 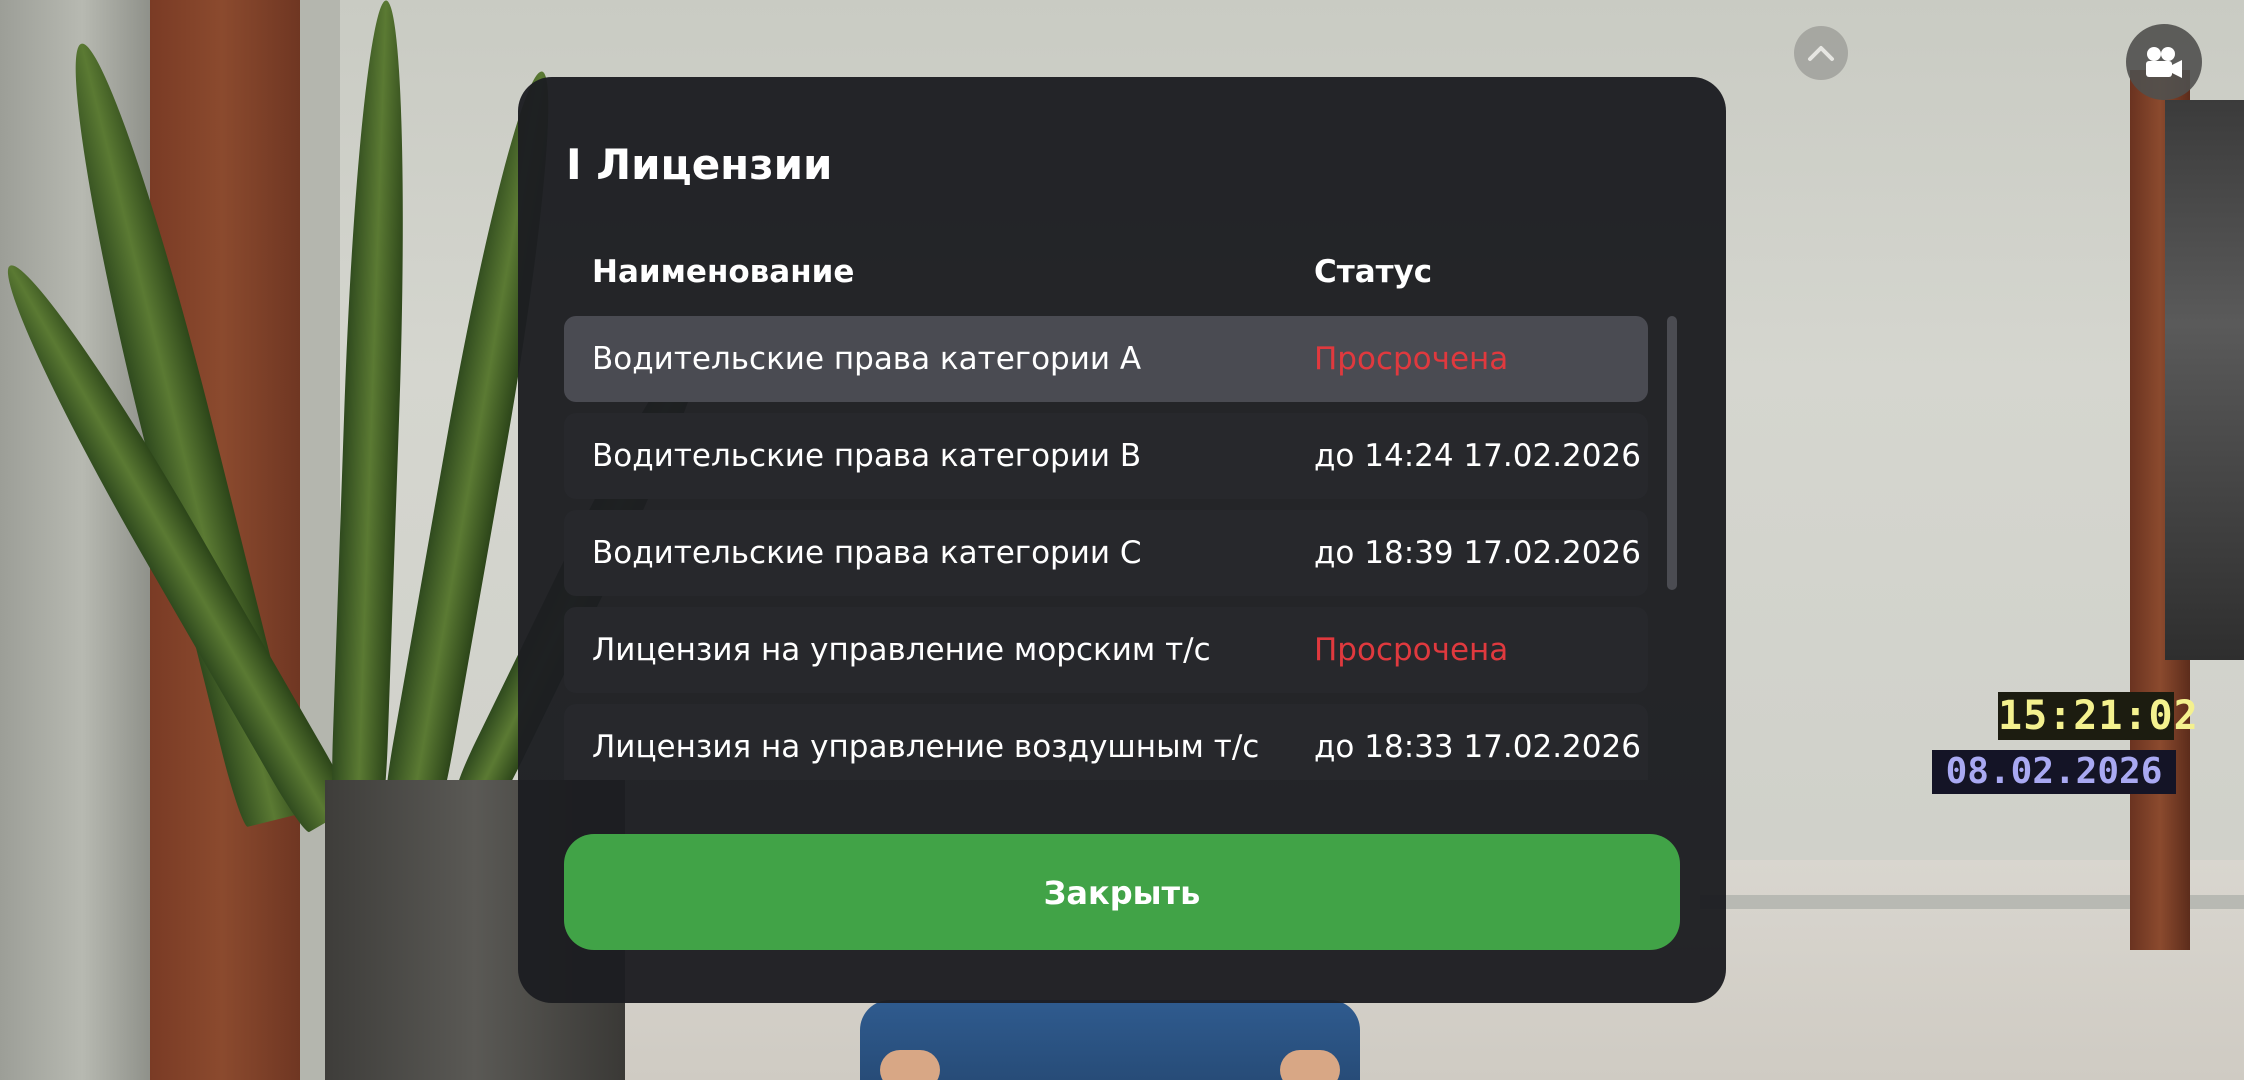 What do you see at coordinates (1373, 272) in the screenshot?
I see `column-header-status: Статус` at bounding box center [1373, 272].